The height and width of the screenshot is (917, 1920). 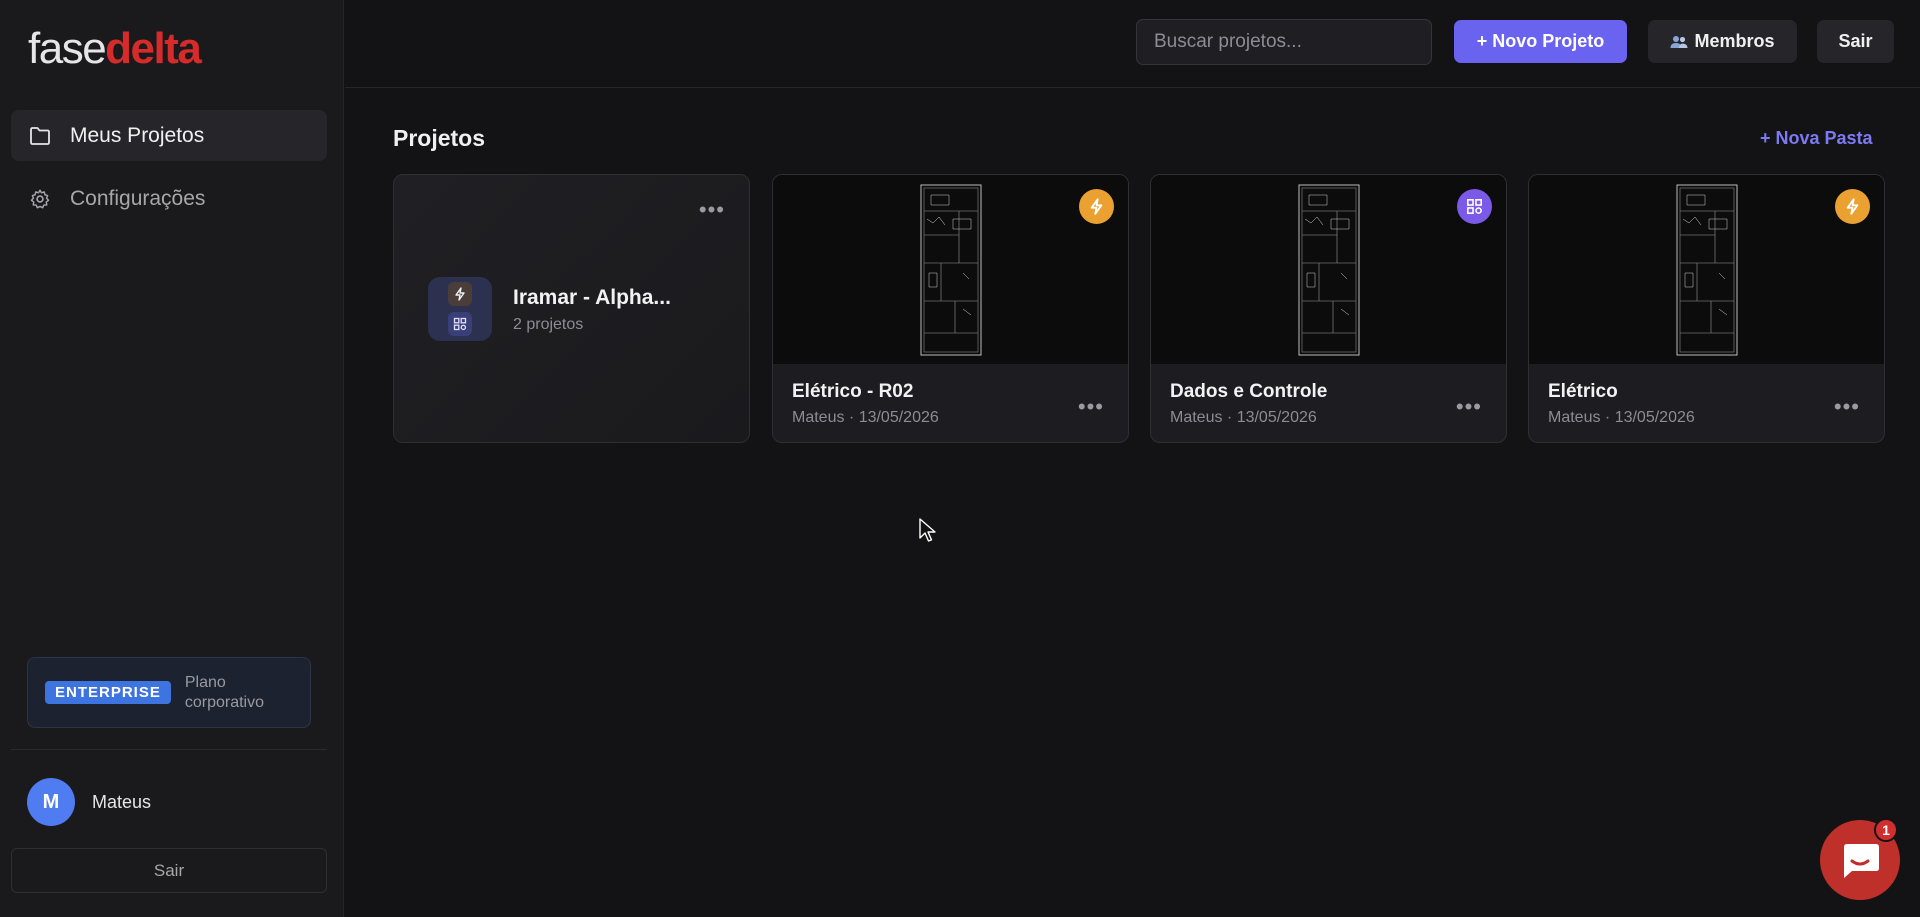 What do you see at coordinates (1734, 41) in the screenshot?
I see `members-label: Membros` at bounding box center [1734, 41].